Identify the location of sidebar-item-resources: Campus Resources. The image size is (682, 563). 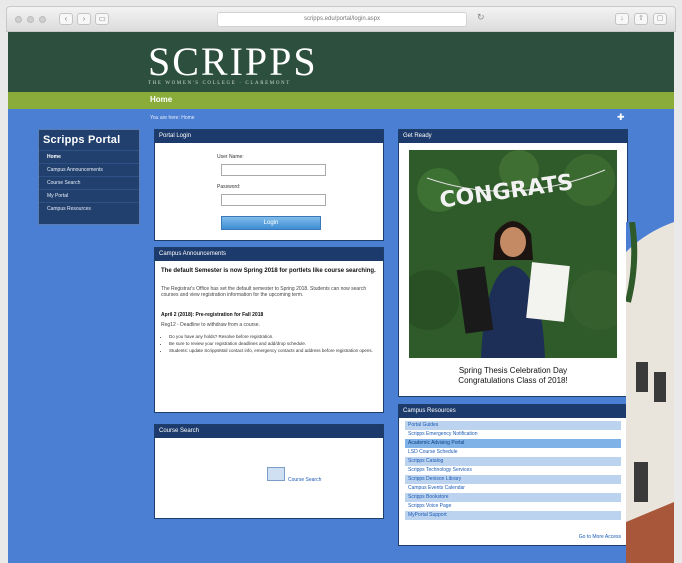
(89, 208).